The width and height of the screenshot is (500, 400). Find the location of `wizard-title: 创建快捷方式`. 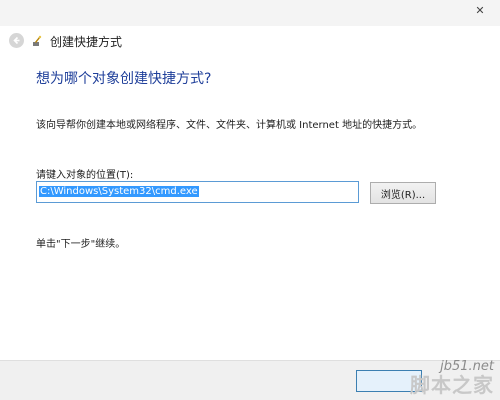

wizard-title: 创建快捷方式 is located at coordinates (86, 42).